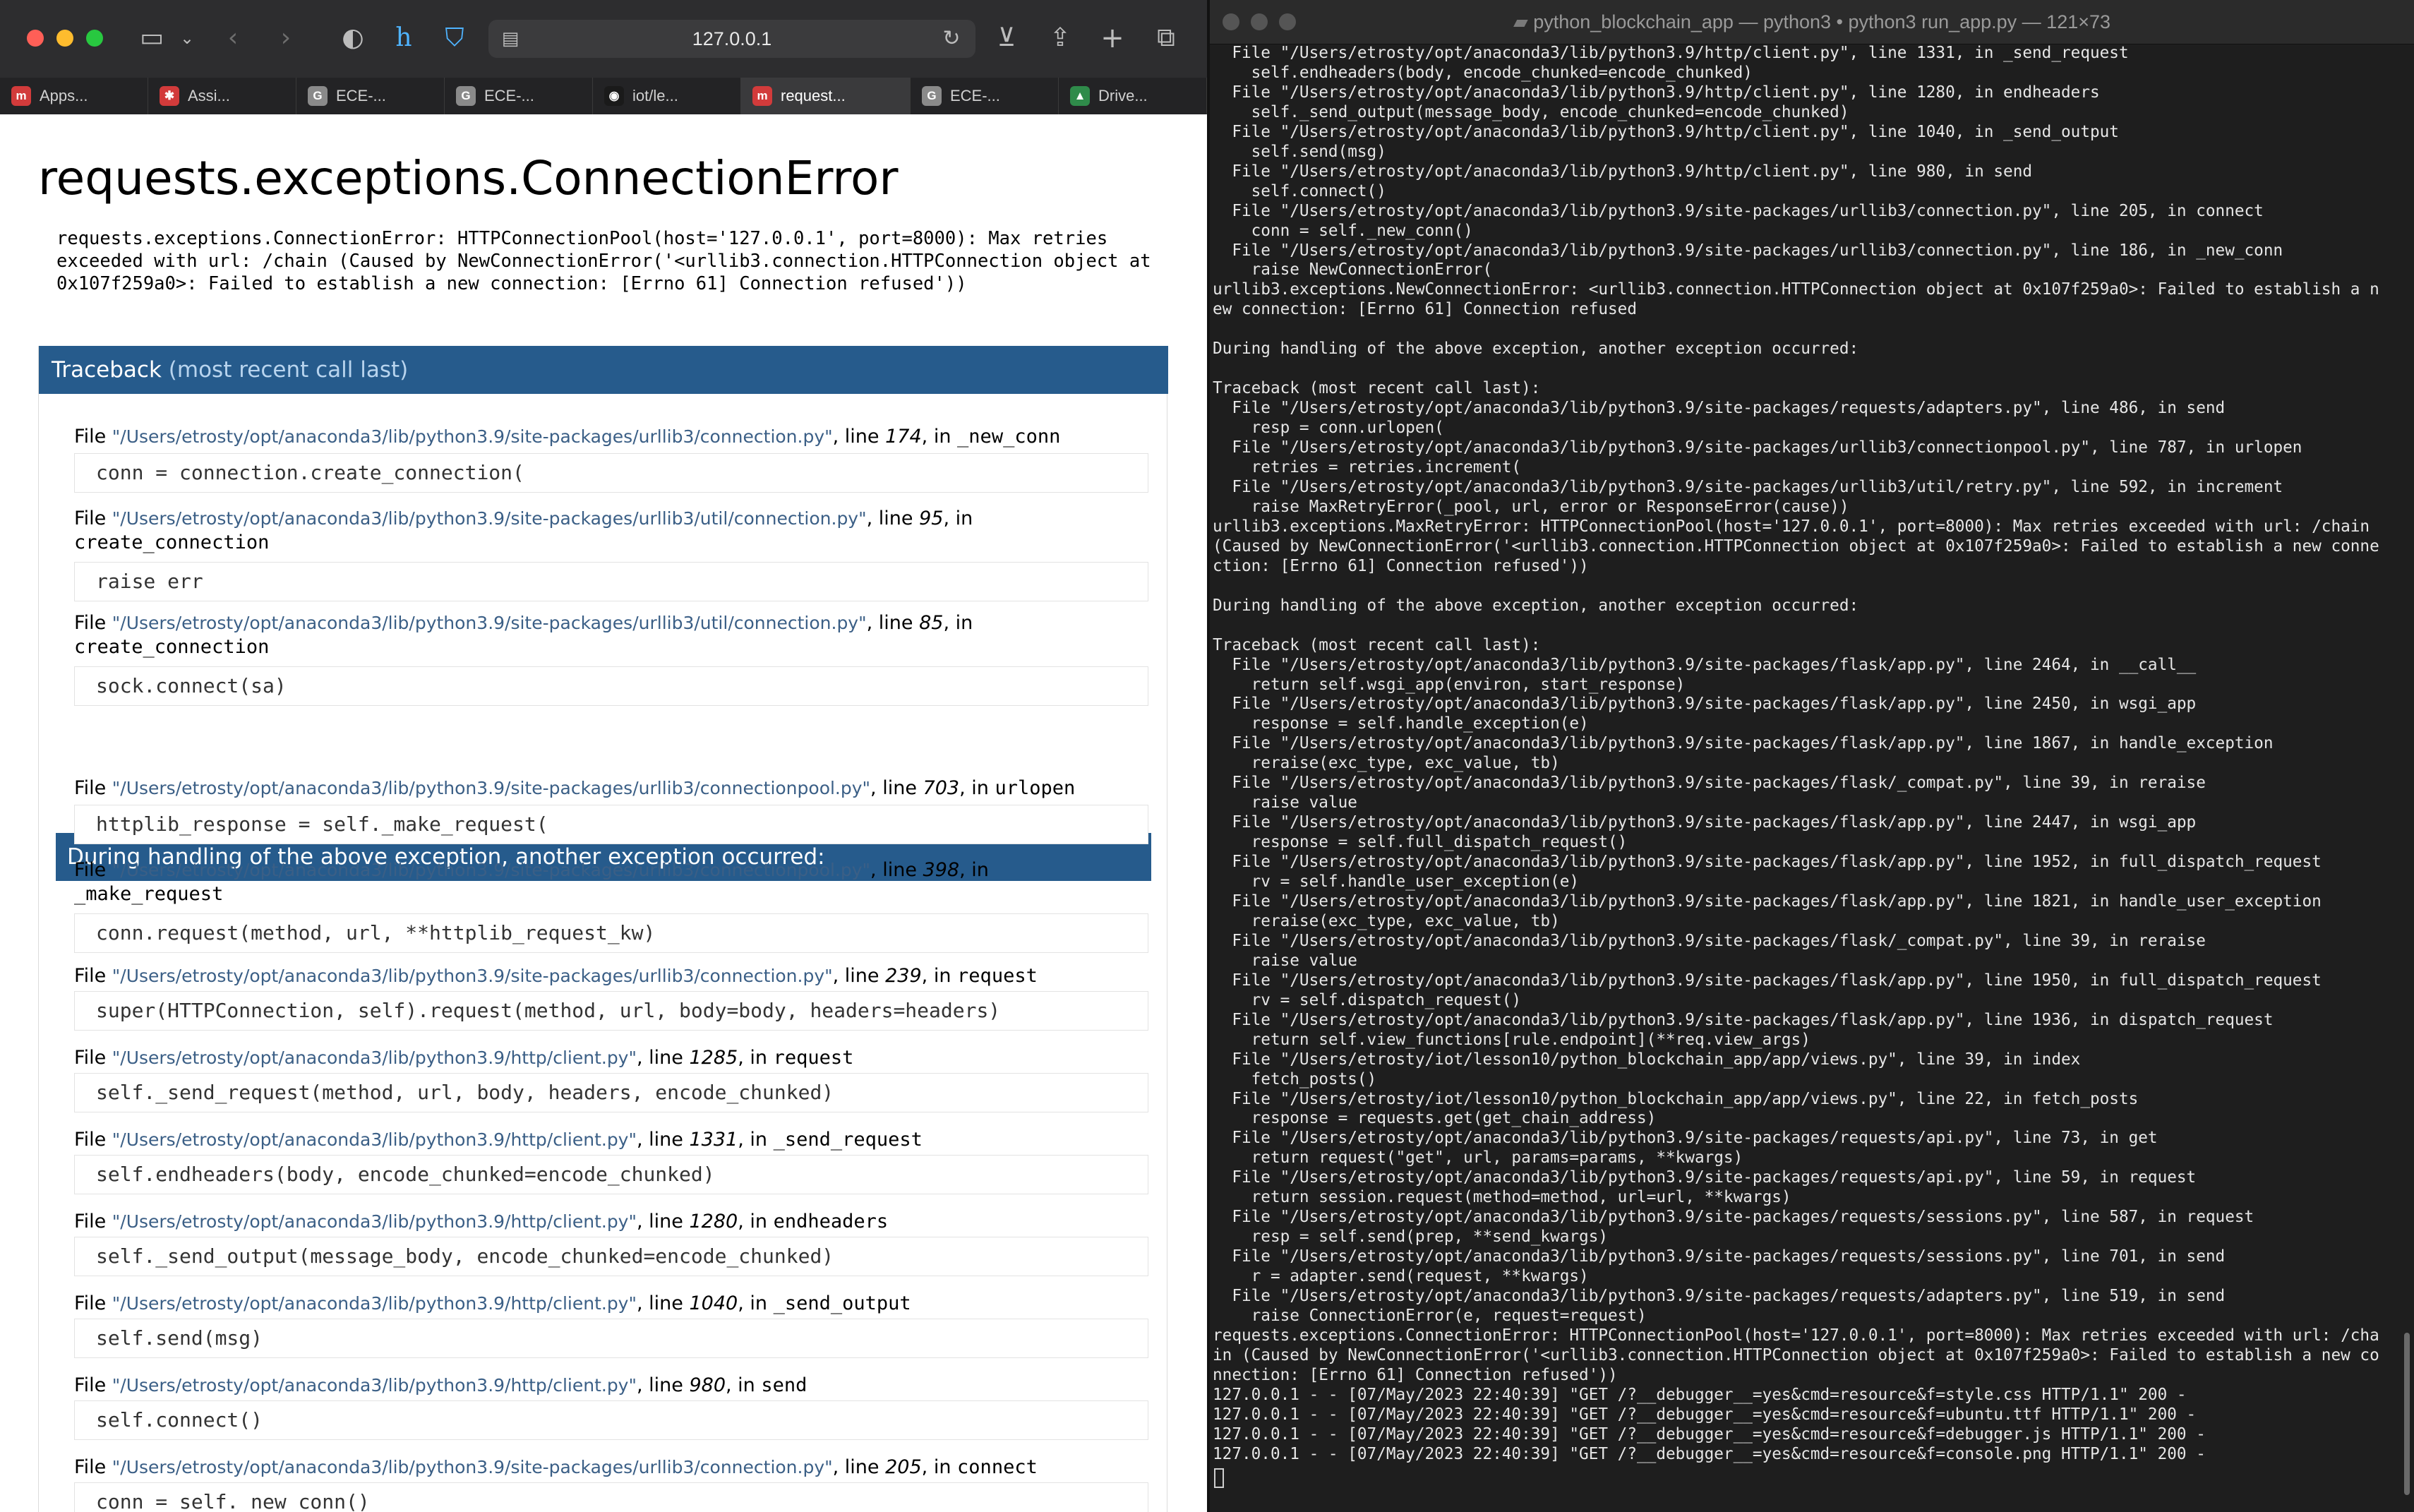  Describe the element at coordinates (941, 788) in the screenshot. I see `frame-line-number: 703` at that location.